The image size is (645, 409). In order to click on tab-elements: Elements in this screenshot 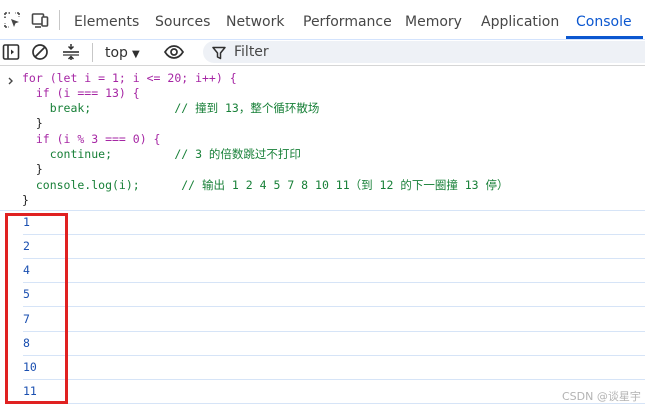, I will do `click(106, 19)`.